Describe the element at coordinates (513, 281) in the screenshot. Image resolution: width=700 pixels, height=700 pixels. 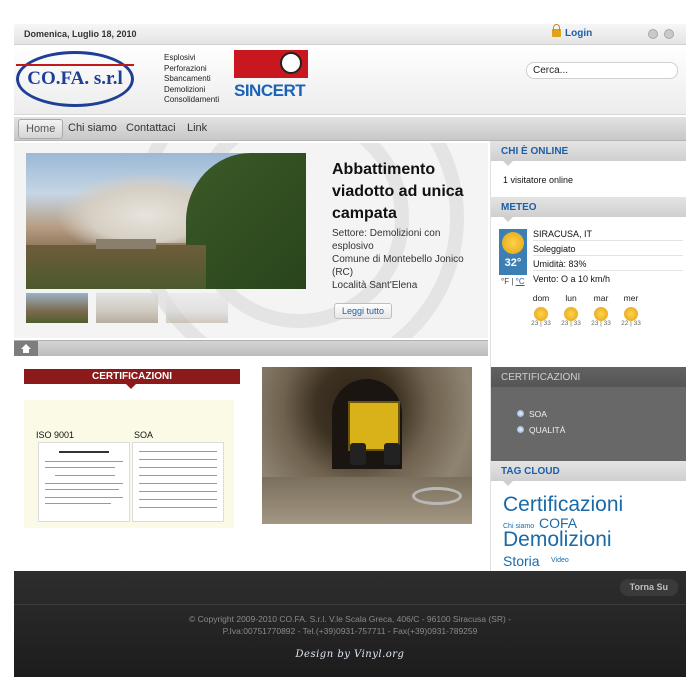
I see `unit-toggle: °F | °C` at that location.